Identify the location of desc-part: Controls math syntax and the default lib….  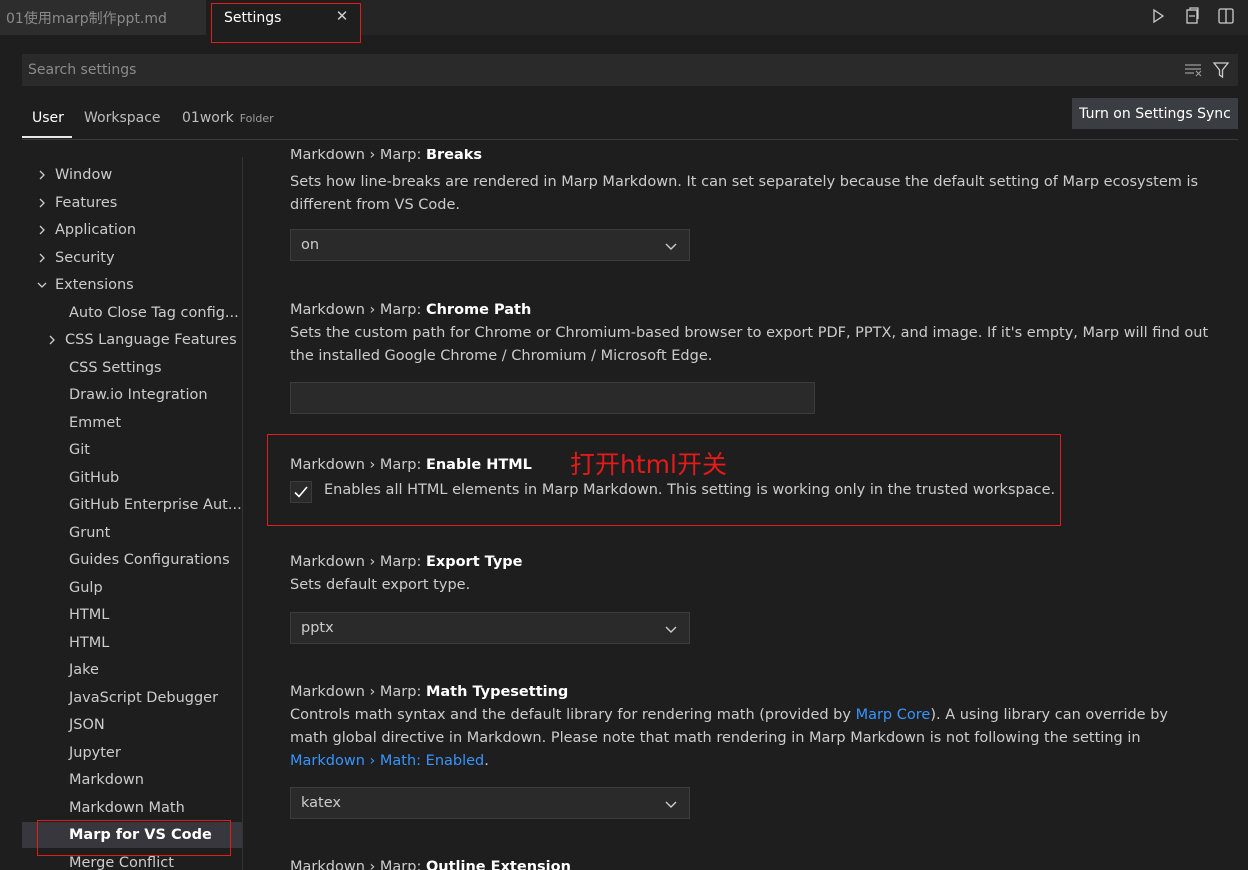
(573, 715).